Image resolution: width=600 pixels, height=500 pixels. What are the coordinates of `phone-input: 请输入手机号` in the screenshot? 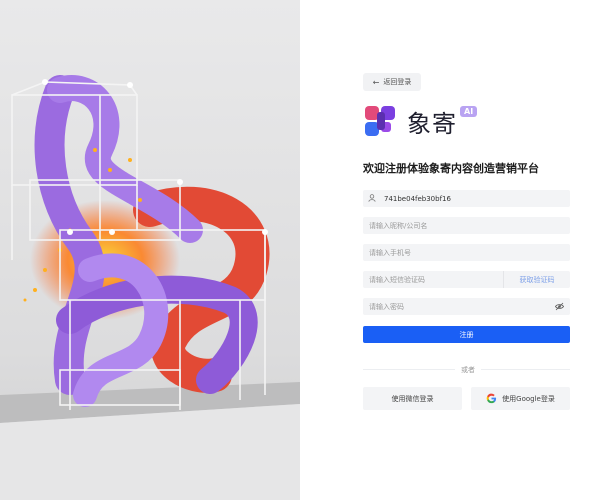 It's located at (466, 252).